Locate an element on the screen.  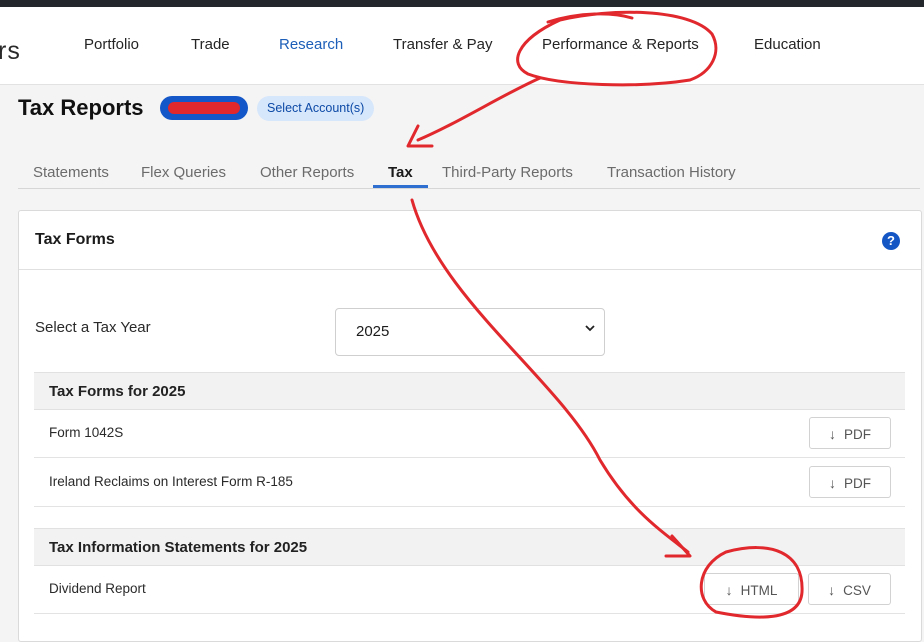
card-header: Tax Forms ? is located at coordinates (470, 240).